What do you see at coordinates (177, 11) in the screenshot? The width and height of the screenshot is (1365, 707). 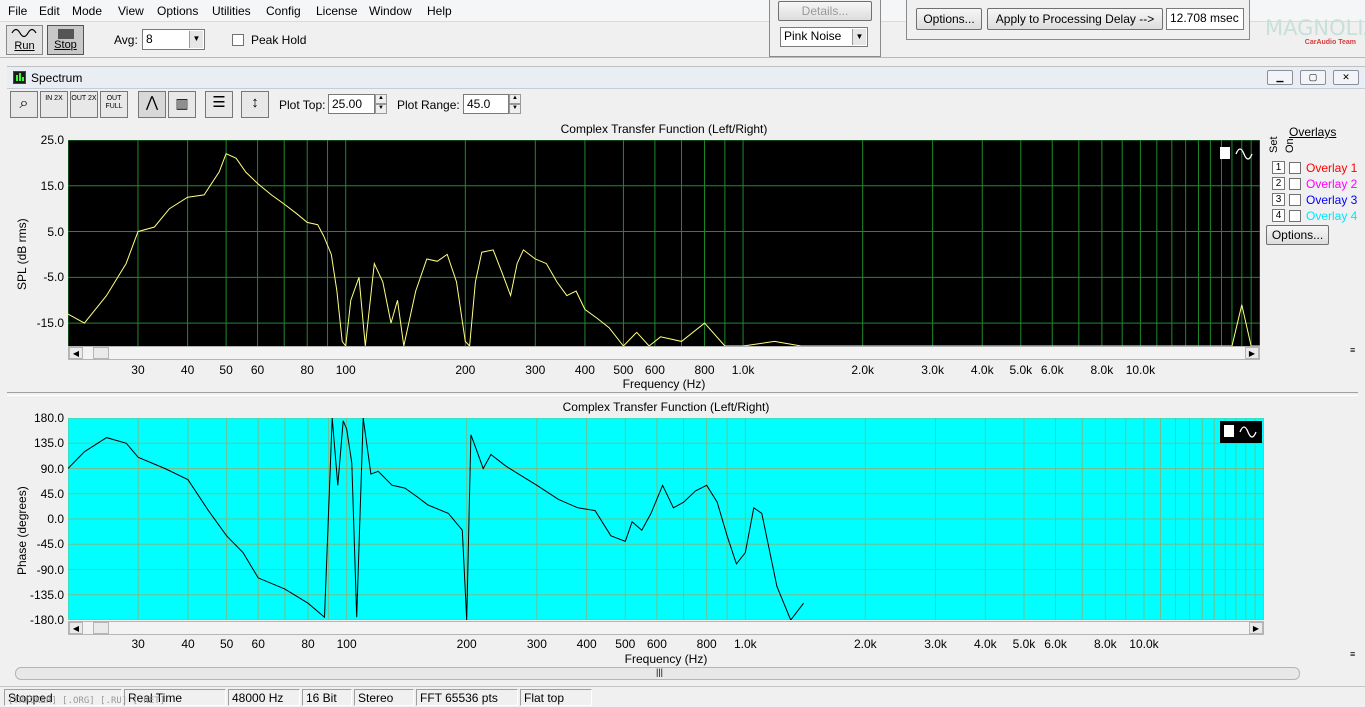 I see `menu-options: Options` at bounding box center [177, 11].